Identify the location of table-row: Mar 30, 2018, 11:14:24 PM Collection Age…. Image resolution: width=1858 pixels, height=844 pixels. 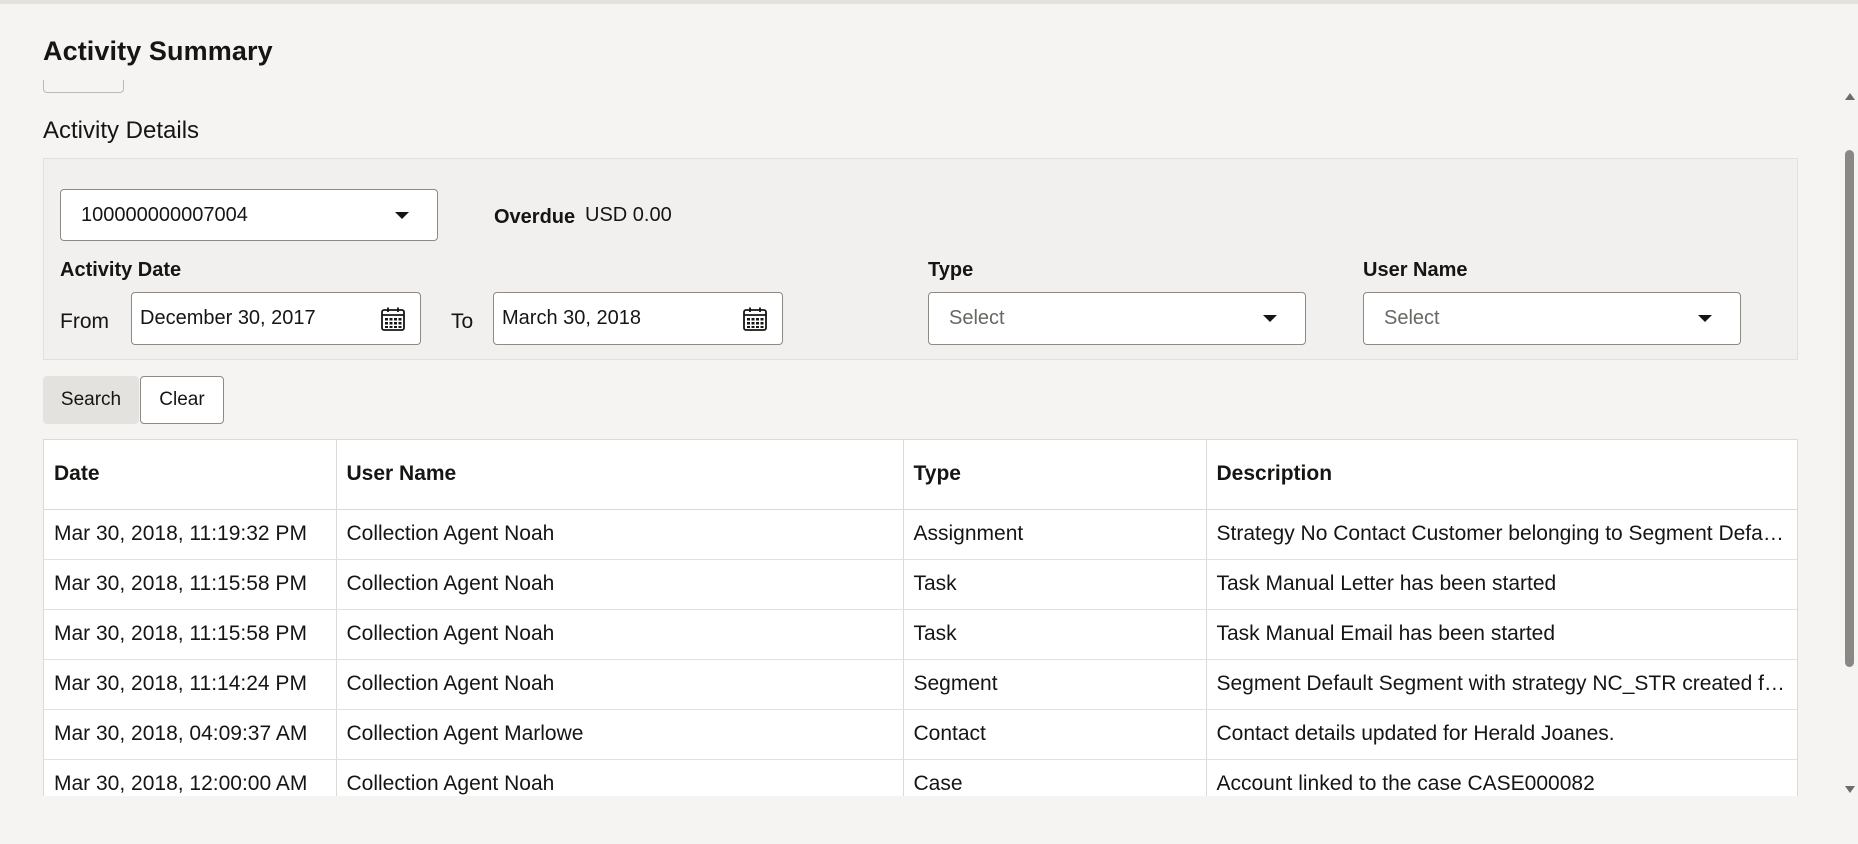
(920, 684).